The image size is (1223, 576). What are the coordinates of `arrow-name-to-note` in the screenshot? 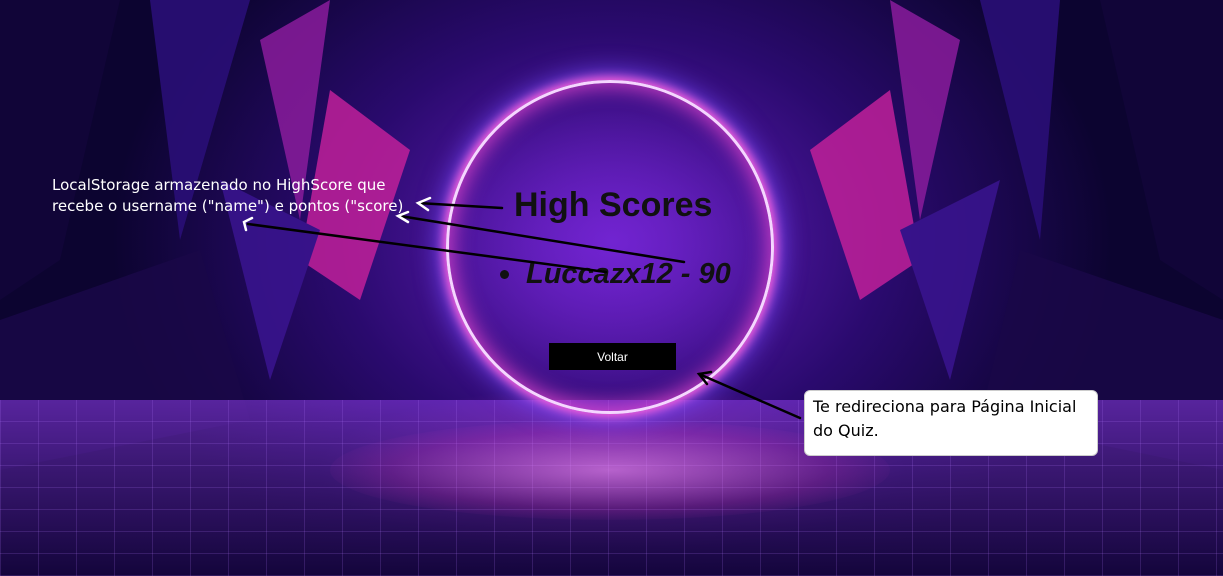 It's located at (427, 248).